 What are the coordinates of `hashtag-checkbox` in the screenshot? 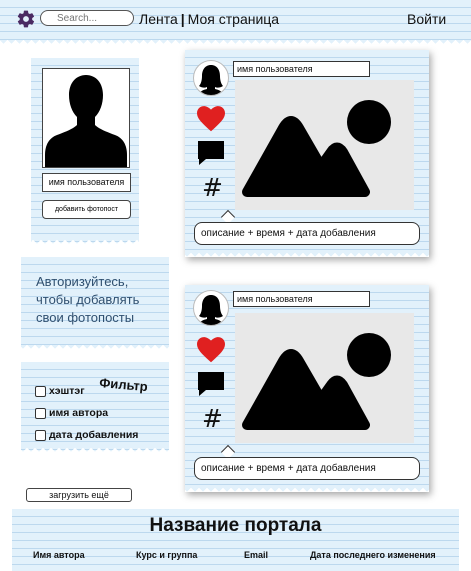 It's located at (40, 391).